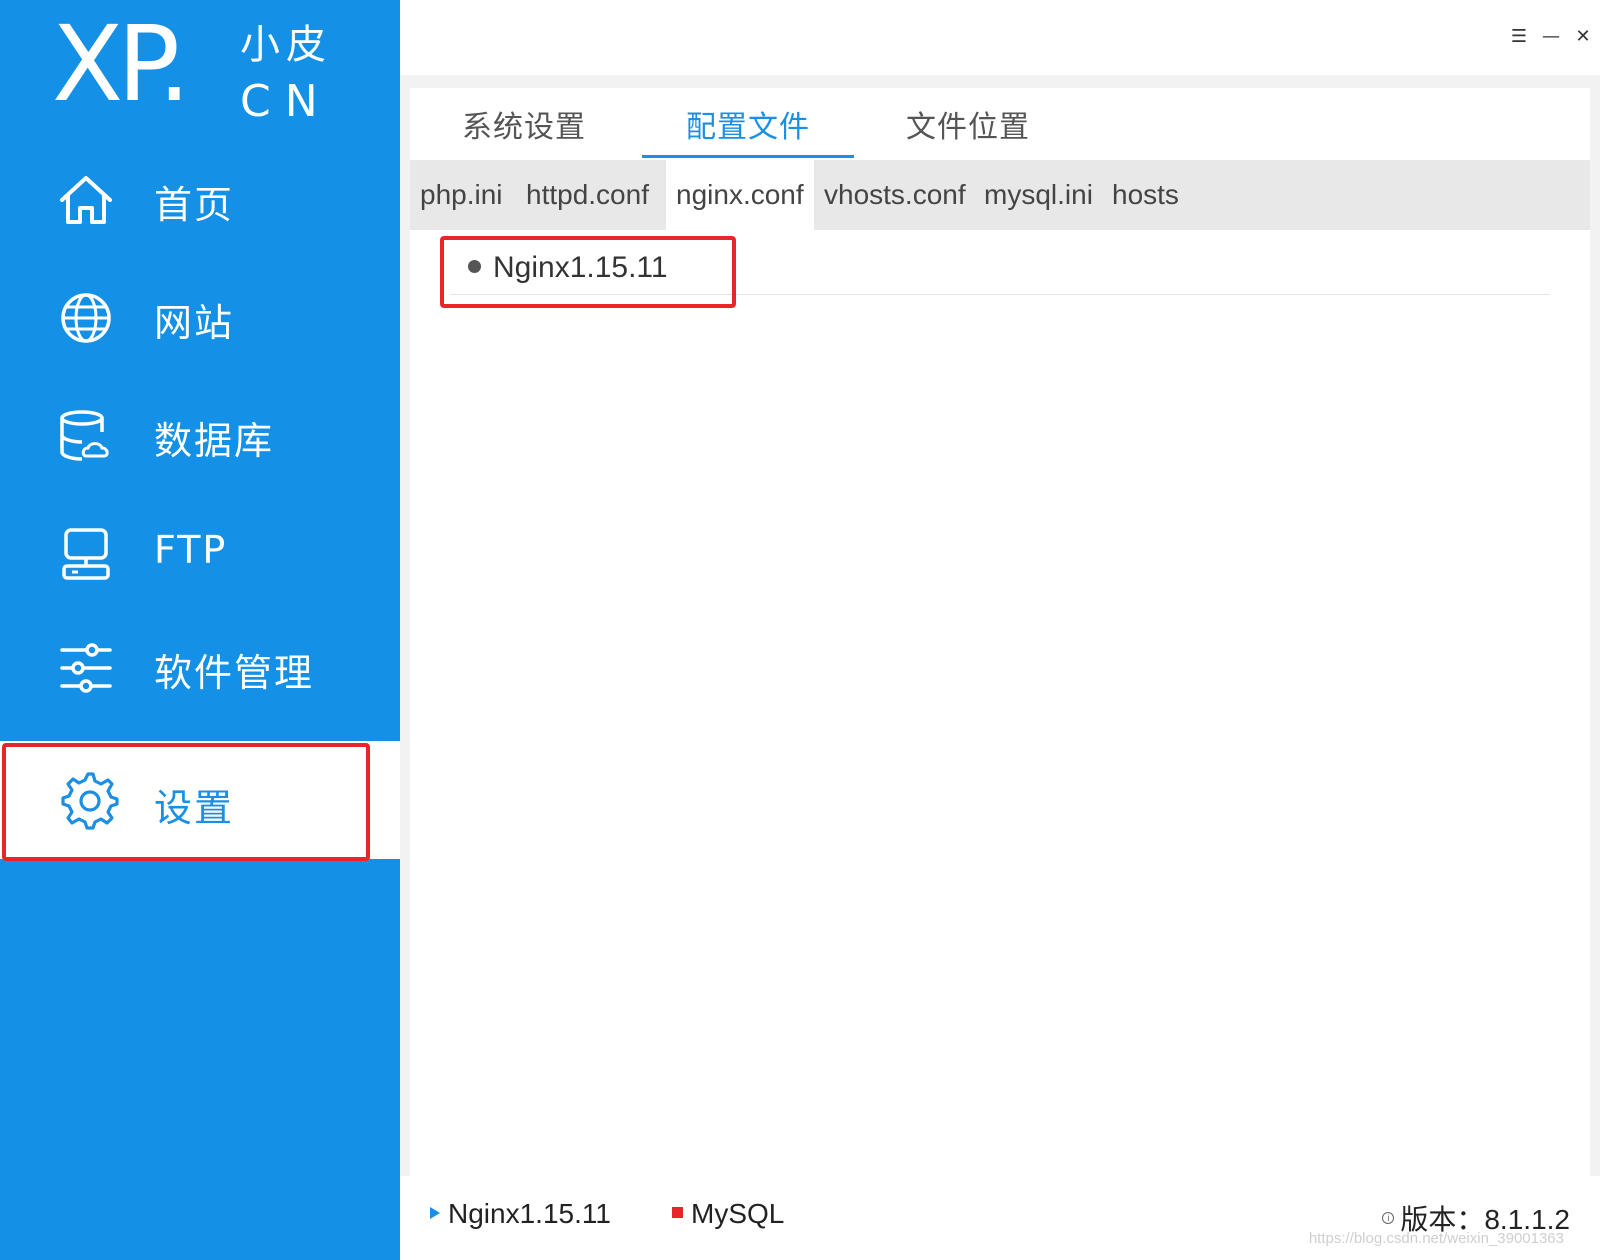 This screenshot has height=1260, width=1600. I want to click on menu-icon: ☰, so click(1519, 36).